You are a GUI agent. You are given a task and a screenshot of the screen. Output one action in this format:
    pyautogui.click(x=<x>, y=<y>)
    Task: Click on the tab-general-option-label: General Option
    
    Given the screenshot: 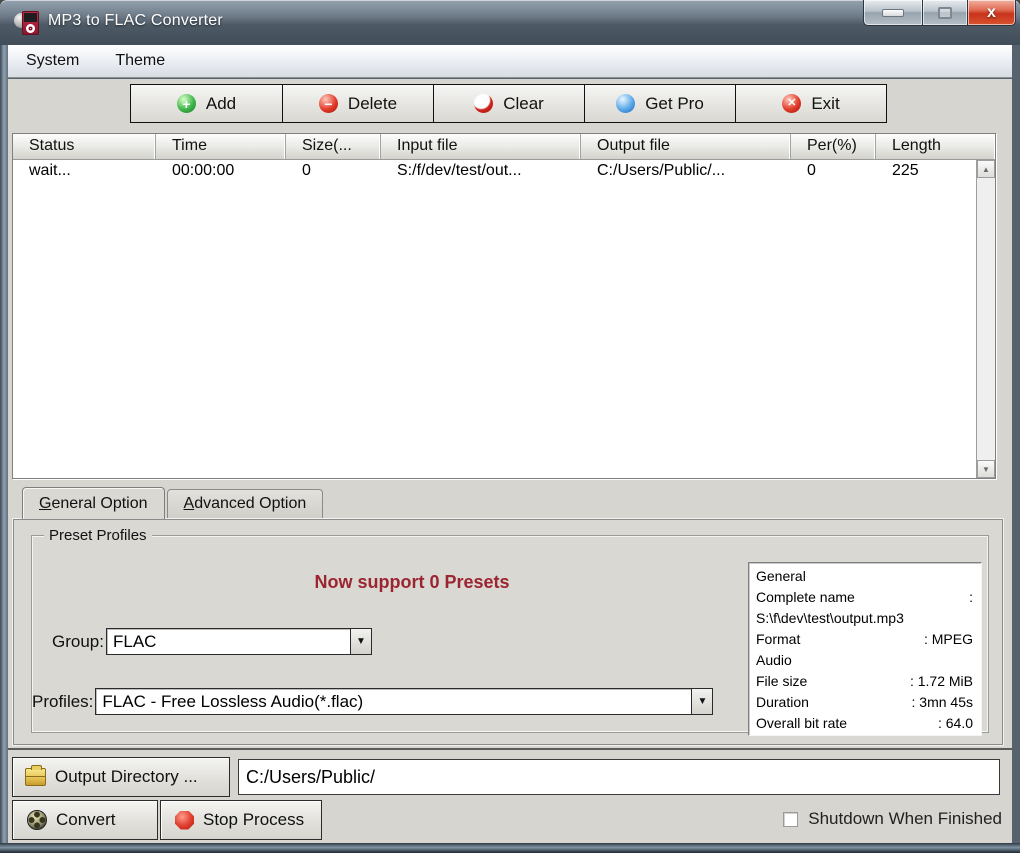 What is the action you would take?
    pyautogui.click(x=93, y=503)
    